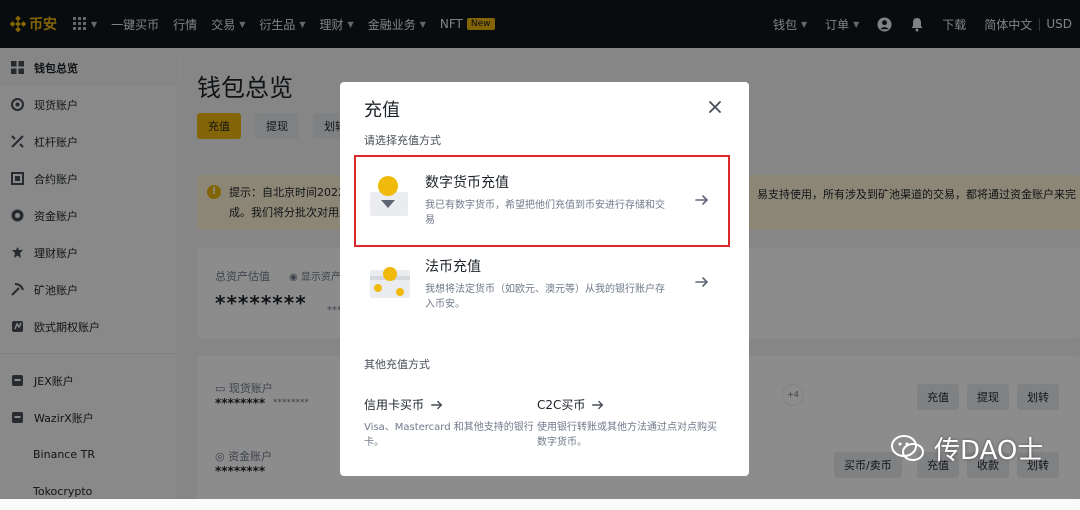 This screenshot has width=1080, height=510. Describe the element at coordinates (402, 140) in the screenshot. I see `modal-subtitle: 请选择充值方式` at that location.